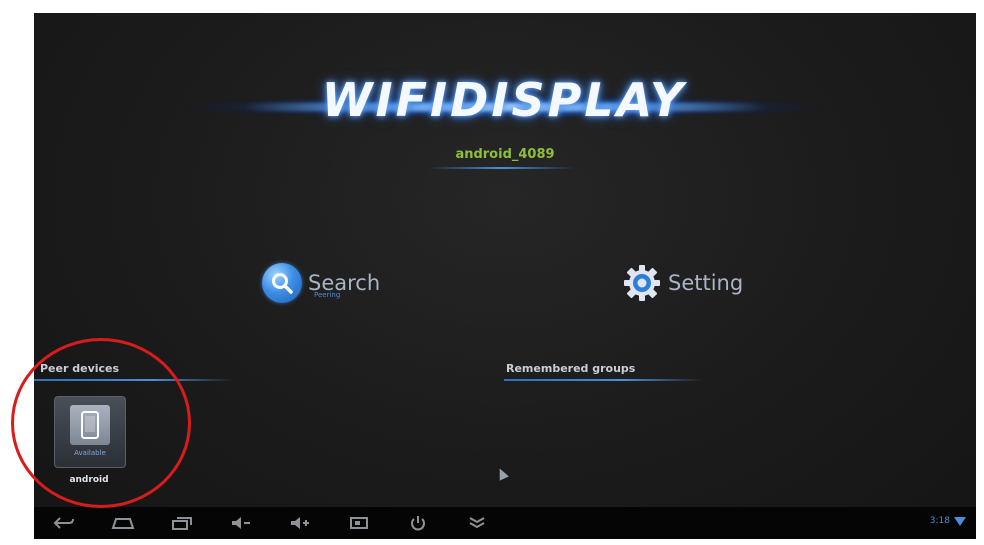 The image size is (984, 545). I want to click on back-icon, so click(64, 523).